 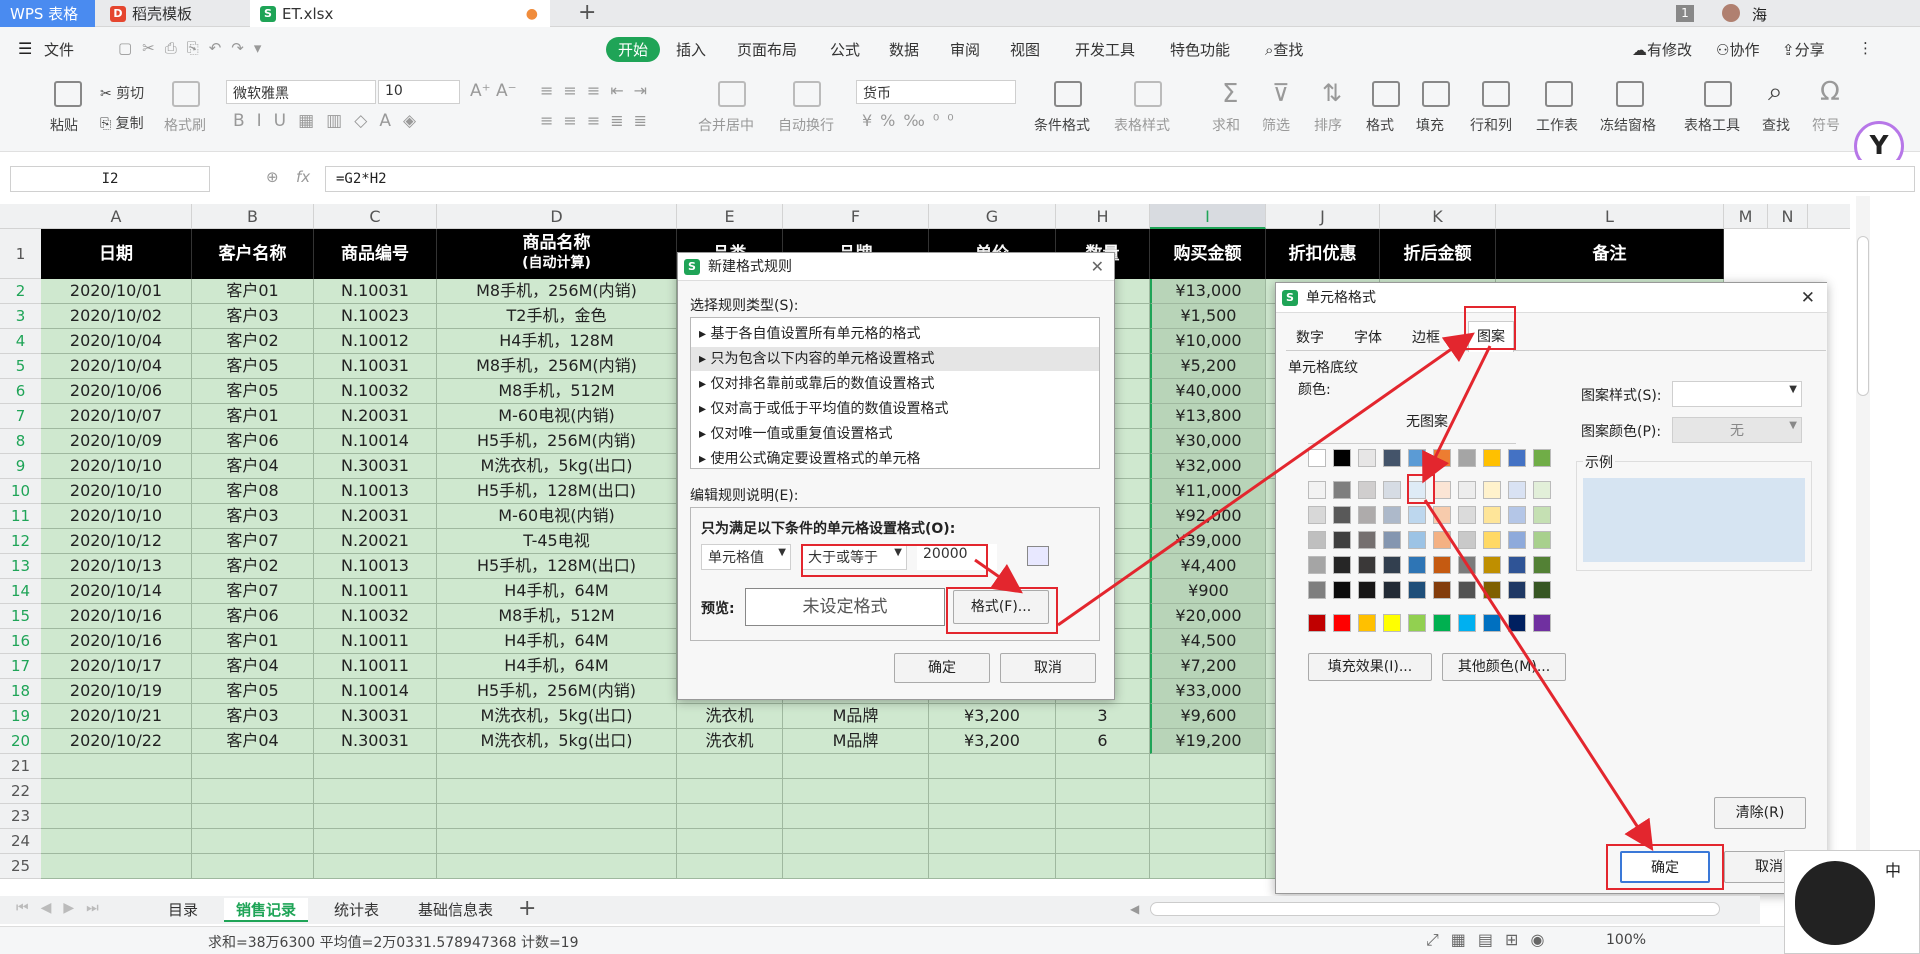 What do you see at coordinates (68, 94) in the screenshot?
I see `paste-icon` at bounding box center [68, 94].